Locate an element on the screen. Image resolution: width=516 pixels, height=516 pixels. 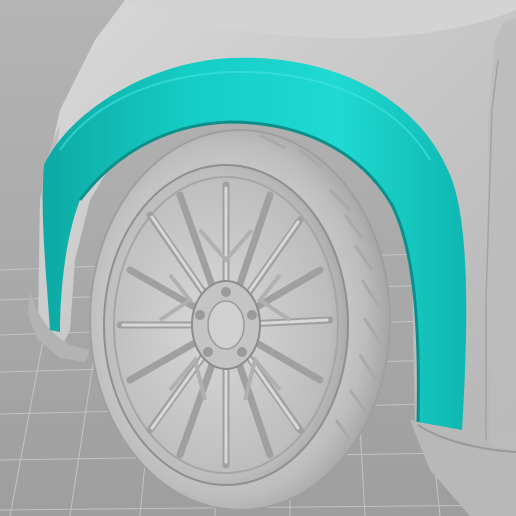
wheel-hub is located at coordinates (226, 325).